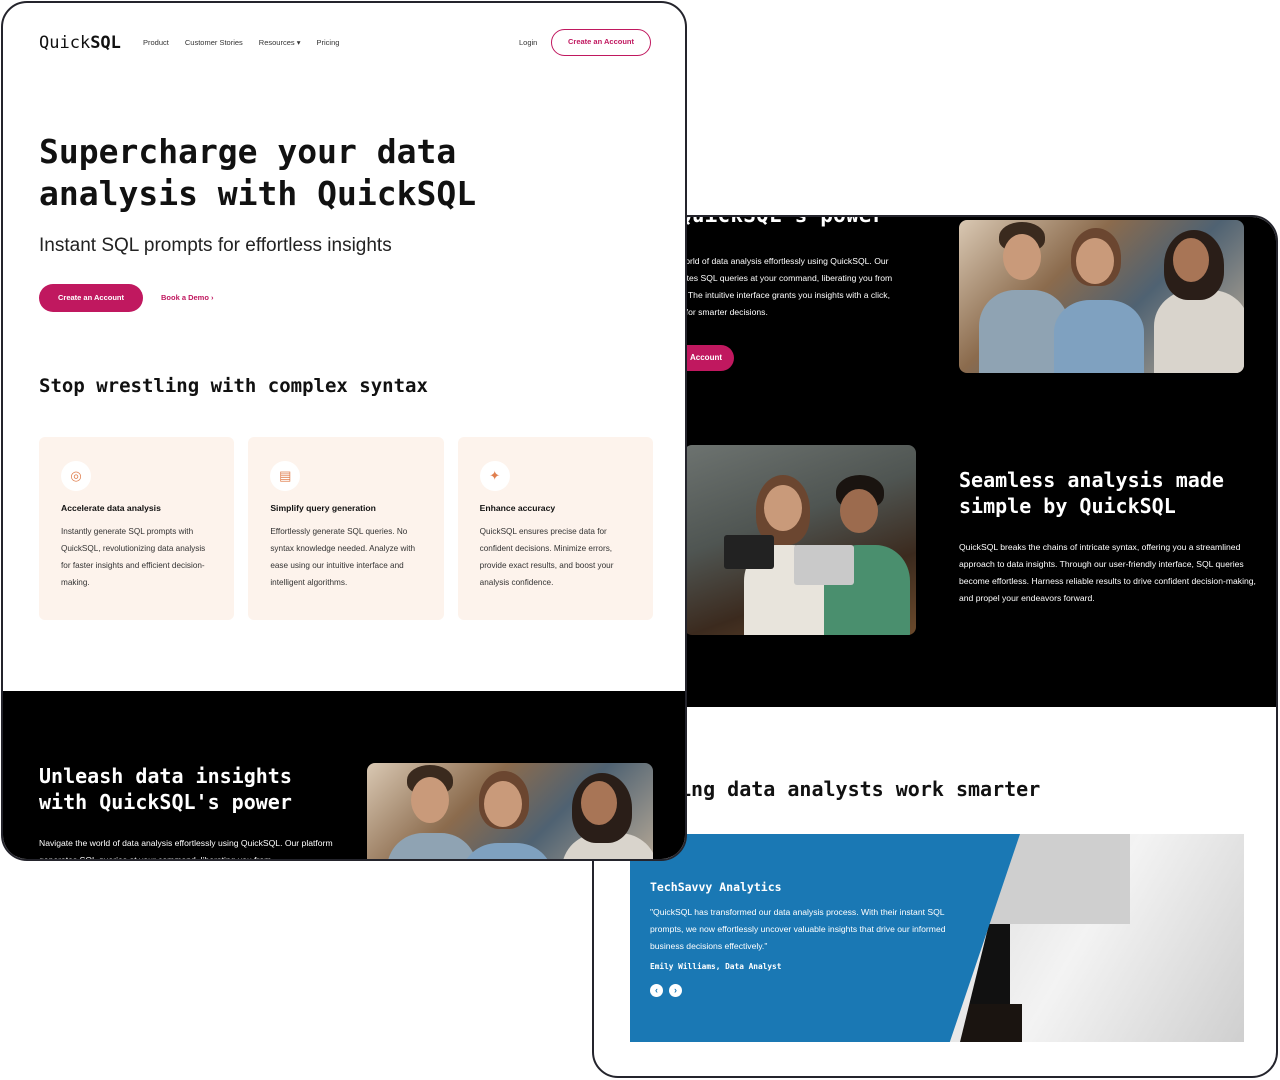  I want to click on nav-link-customer-stories: Customer Stories, so click(214, 42).